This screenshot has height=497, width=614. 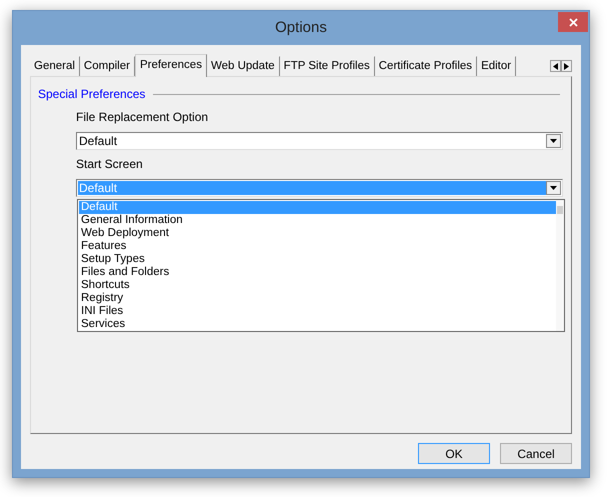 What do you see at coordinates (454, 453) in the screenshot?
I see `dialog-button: OK` at bounding box center [454, 453].